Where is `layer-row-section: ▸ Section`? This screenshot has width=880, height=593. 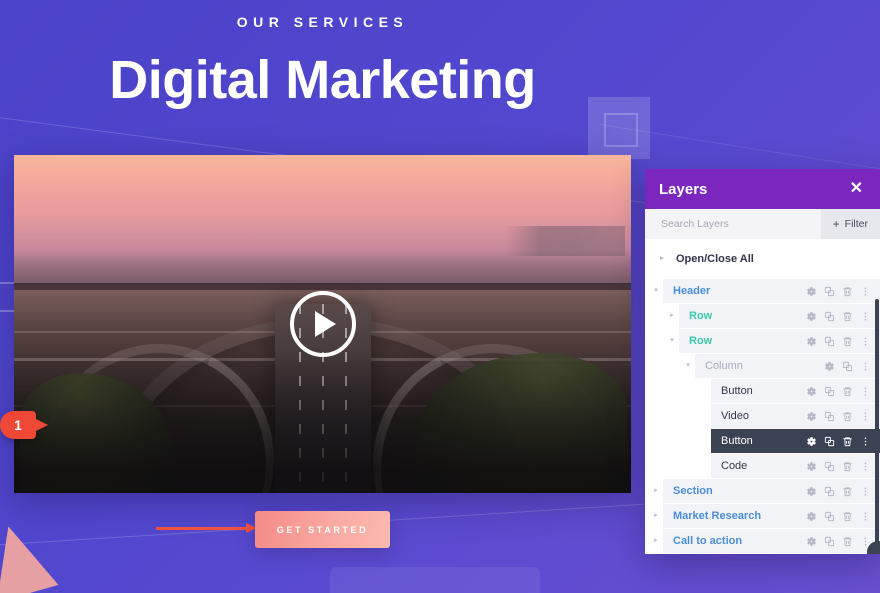
layer-row-section: ▸ Section is located at coordinates (762, 491).